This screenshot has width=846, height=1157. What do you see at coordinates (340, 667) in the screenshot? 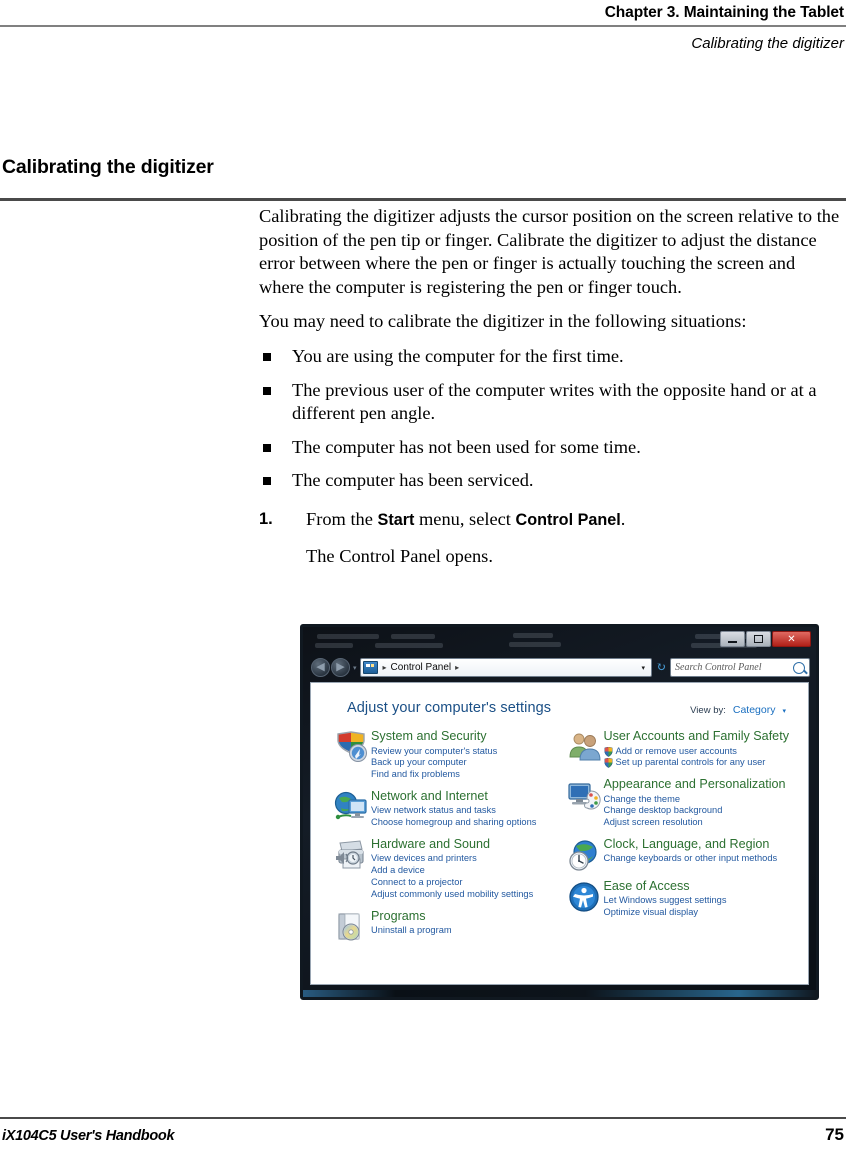
I see `forward-button: ▶` at bounding box center [340, 667].